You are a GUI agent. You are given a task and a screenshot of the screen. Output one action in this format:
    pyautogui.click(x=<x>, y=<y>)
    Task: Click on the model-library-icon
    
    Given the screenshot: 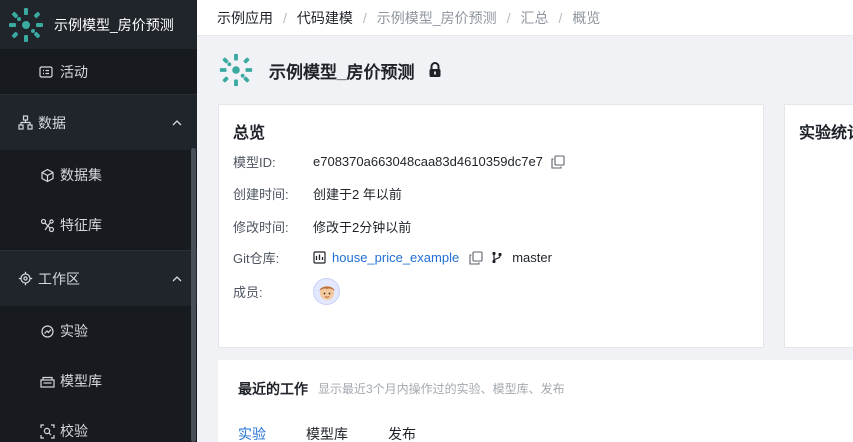 What is the action you would take?
    pyautogui.click(x=47, y=381)
    